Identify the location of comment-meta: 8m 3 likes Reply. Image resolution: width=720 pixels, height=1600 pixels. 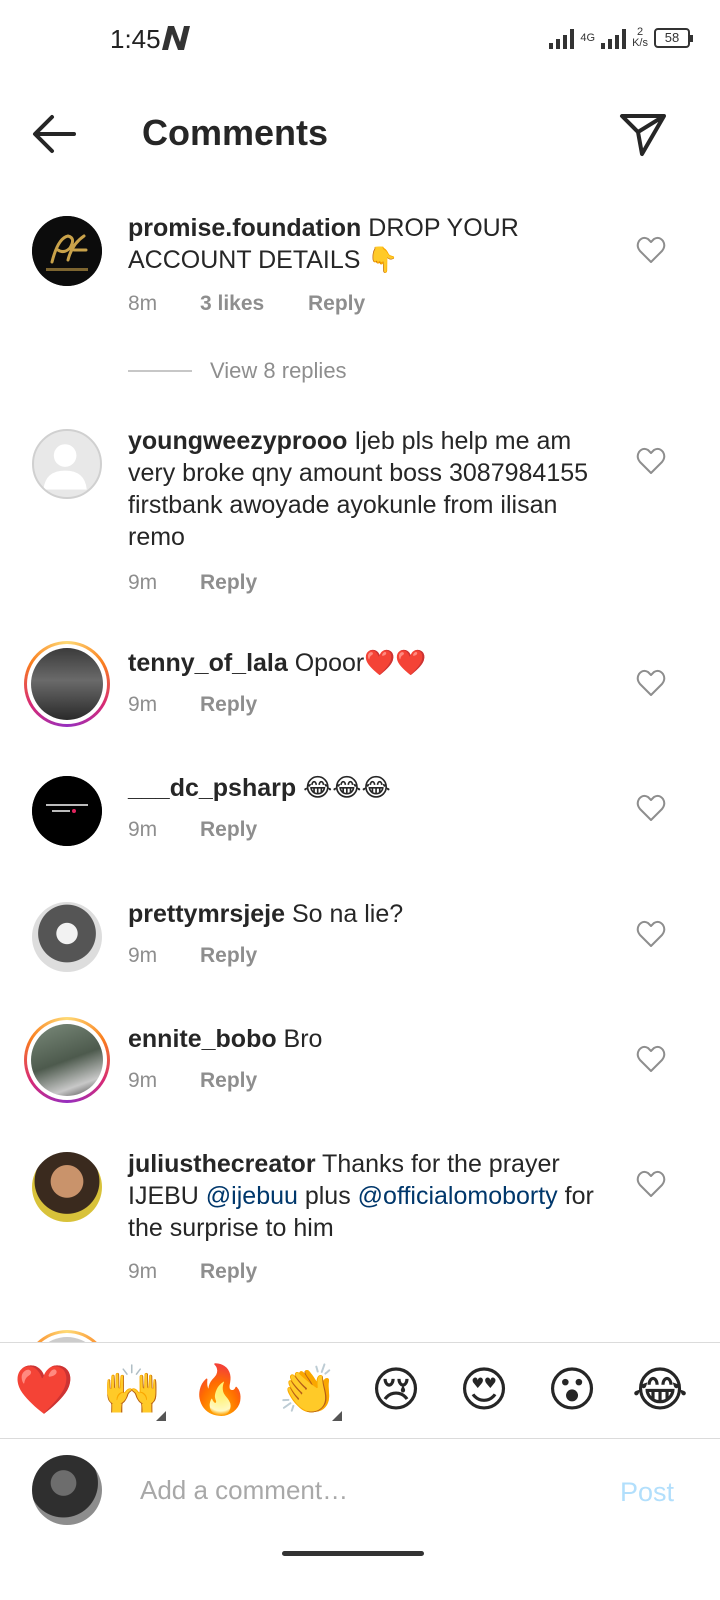
(246, 304).